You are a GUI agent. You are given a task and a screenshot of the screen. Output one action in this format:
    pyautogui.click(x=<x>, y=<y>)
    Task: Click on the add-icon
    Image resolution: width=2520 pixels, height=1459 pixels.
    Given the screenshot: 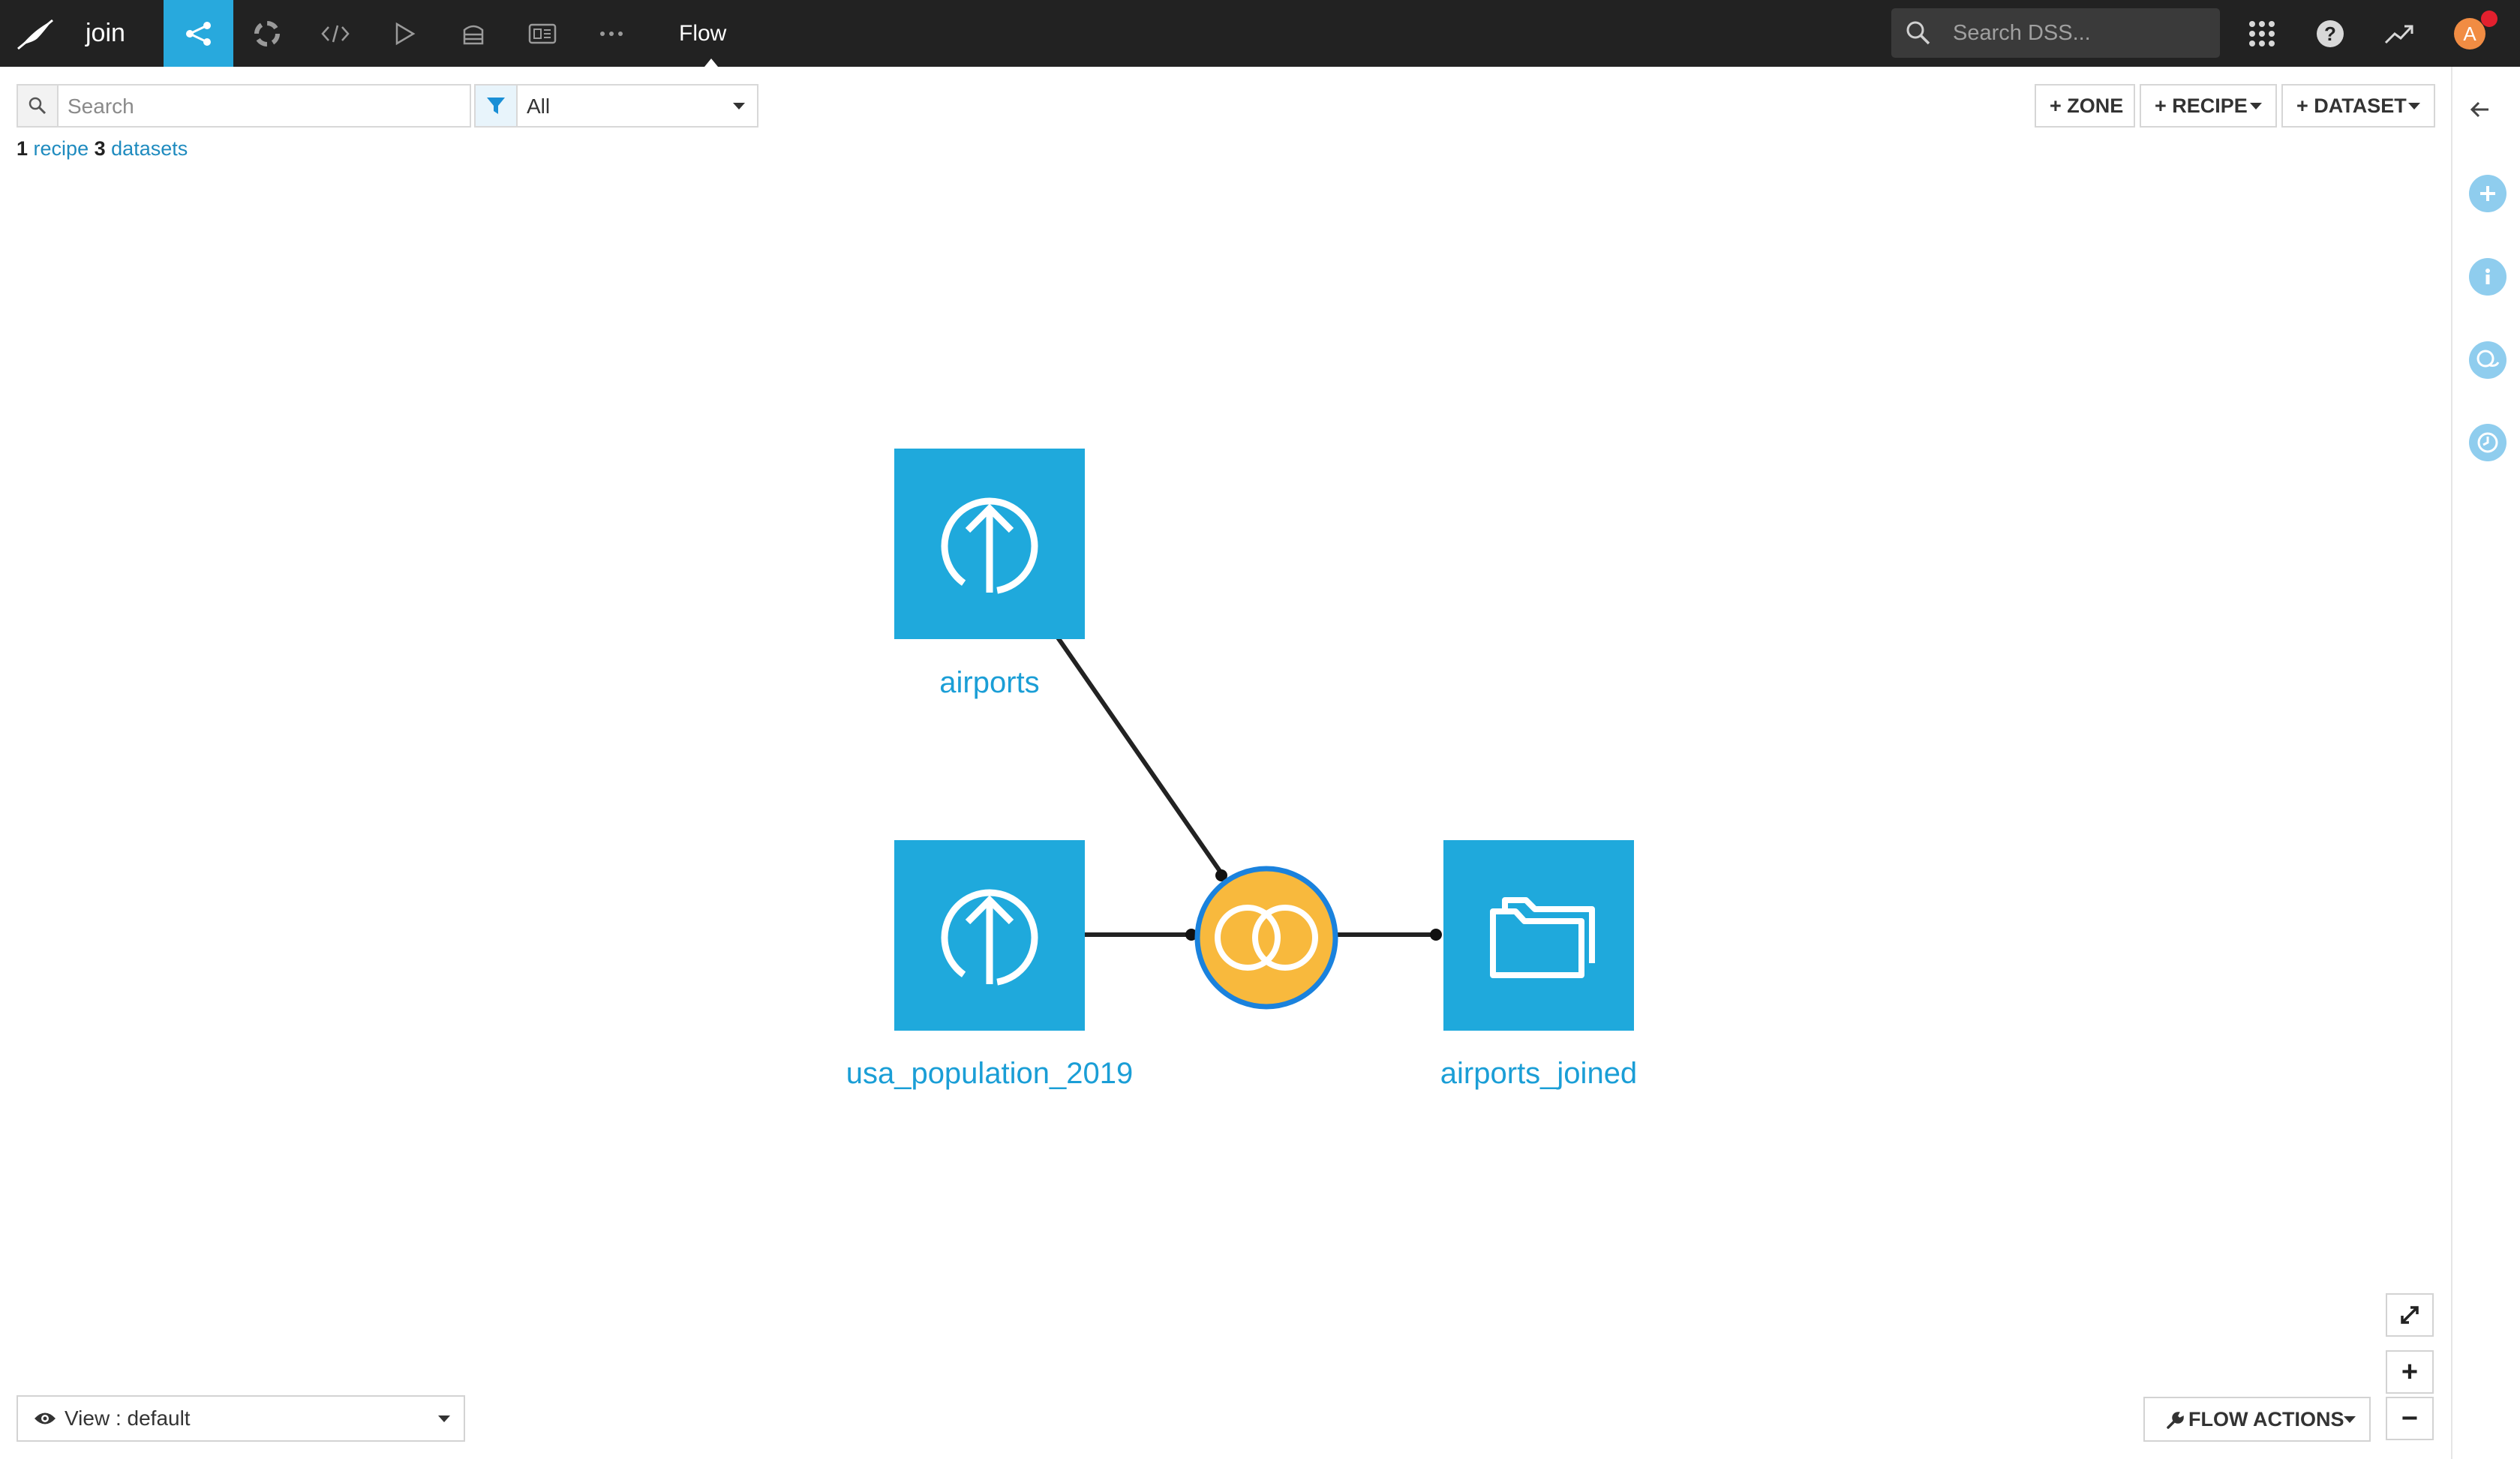 What is the action you would take?
    pyautogui.click(x=2487, y=193)
    